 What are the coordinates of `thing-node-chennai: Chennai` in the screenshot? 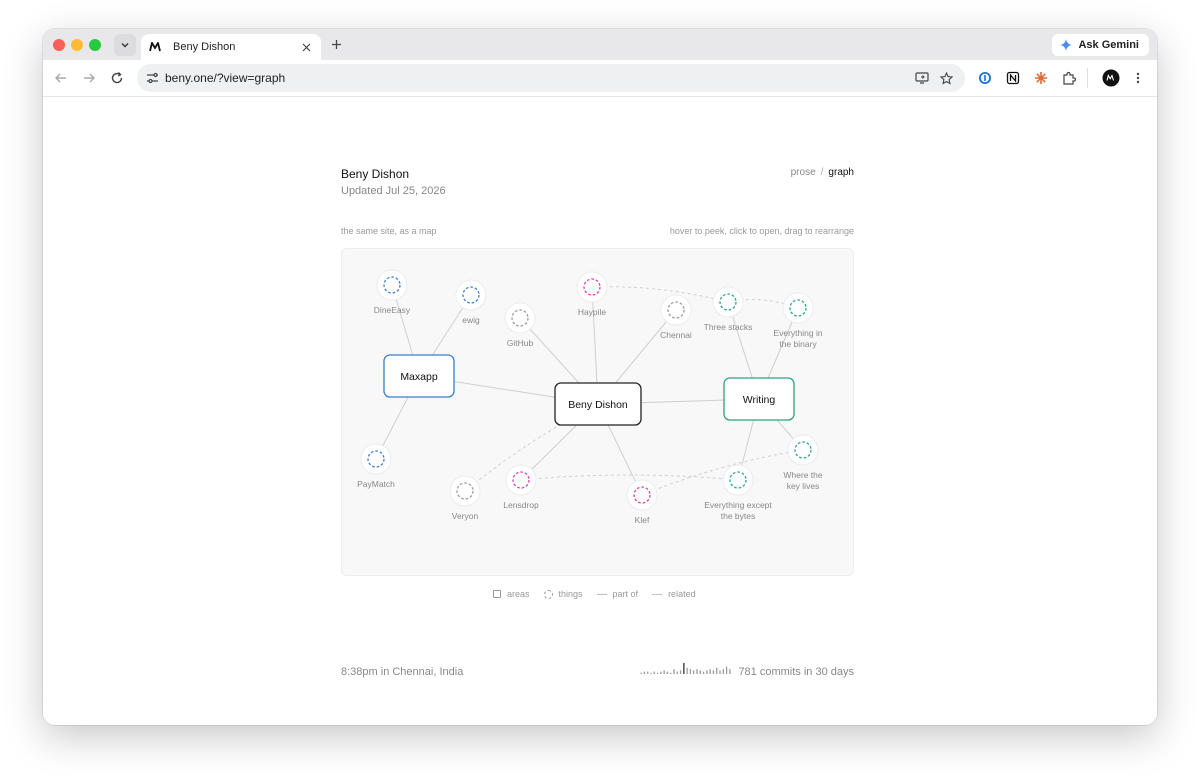 It's located at (676, 317).